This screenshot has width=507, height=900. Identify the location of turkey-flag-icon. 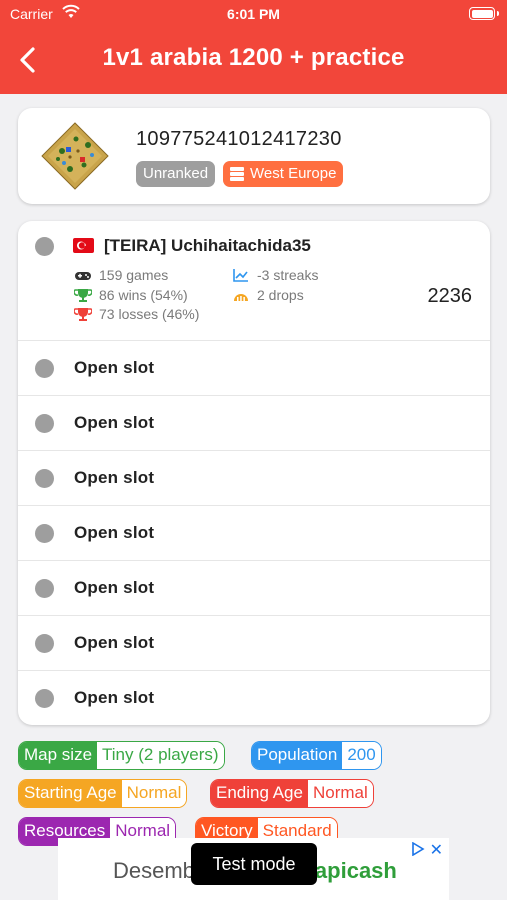
(83, 245).